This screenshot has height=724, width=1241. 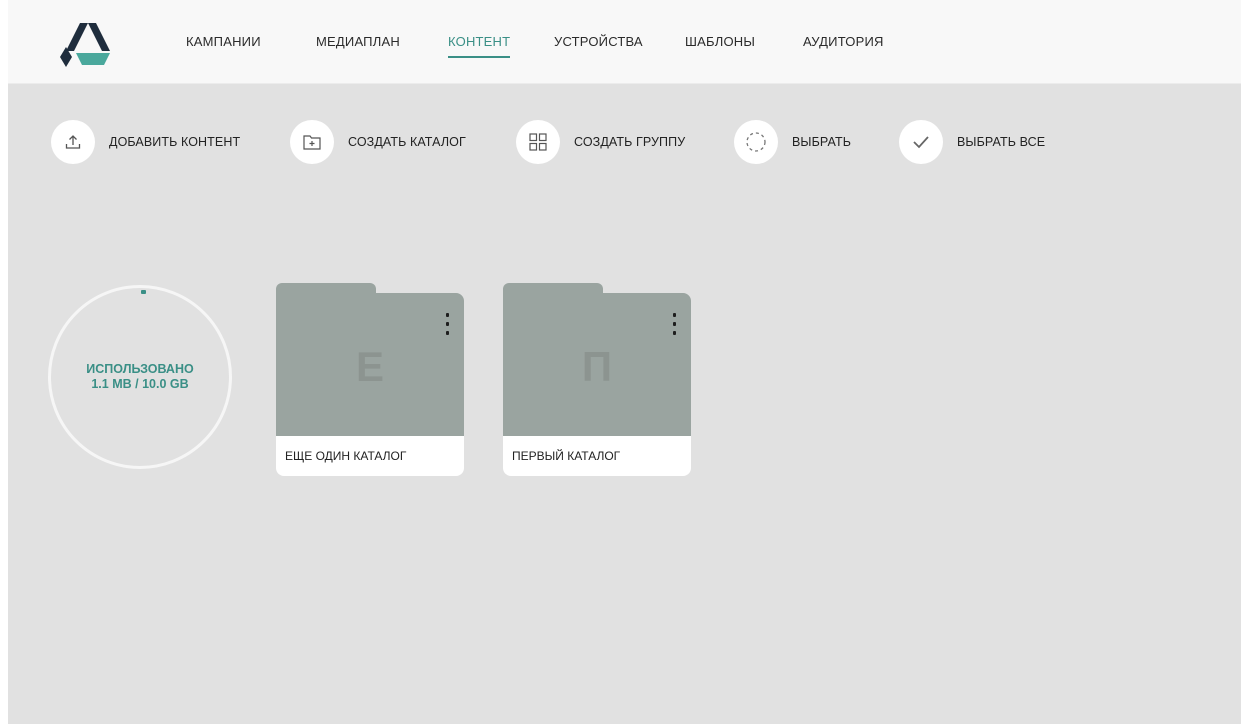 I want to click on select-button: ВЫБРАТЬ, so click(x=792, y=142).